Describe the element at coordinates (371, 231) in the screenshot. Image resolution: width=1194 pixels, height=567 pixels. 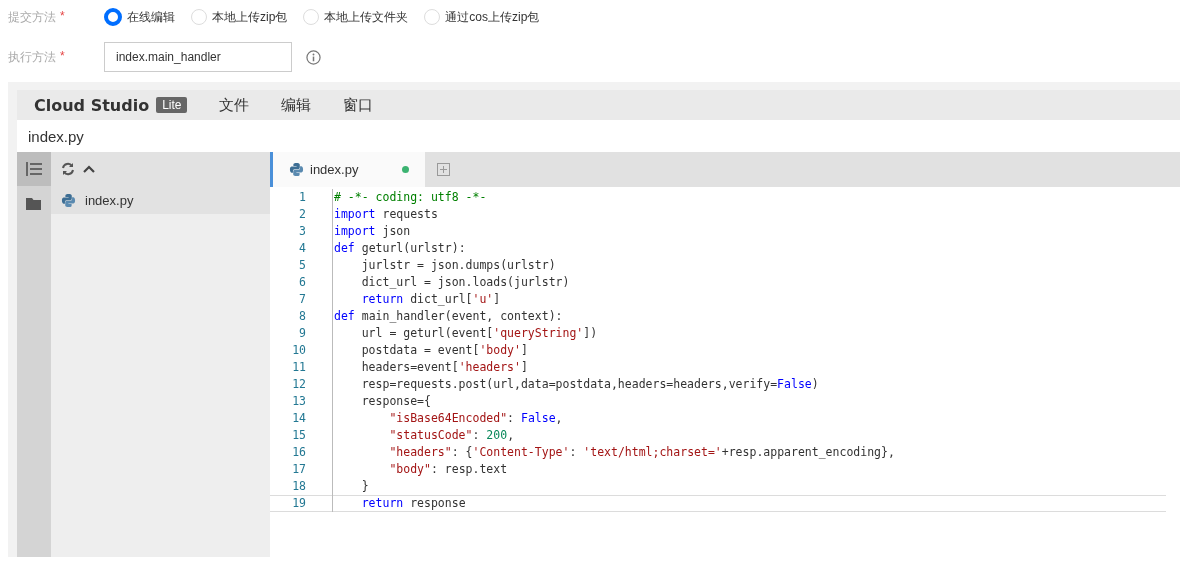
I see `code-line: import json` at that location.